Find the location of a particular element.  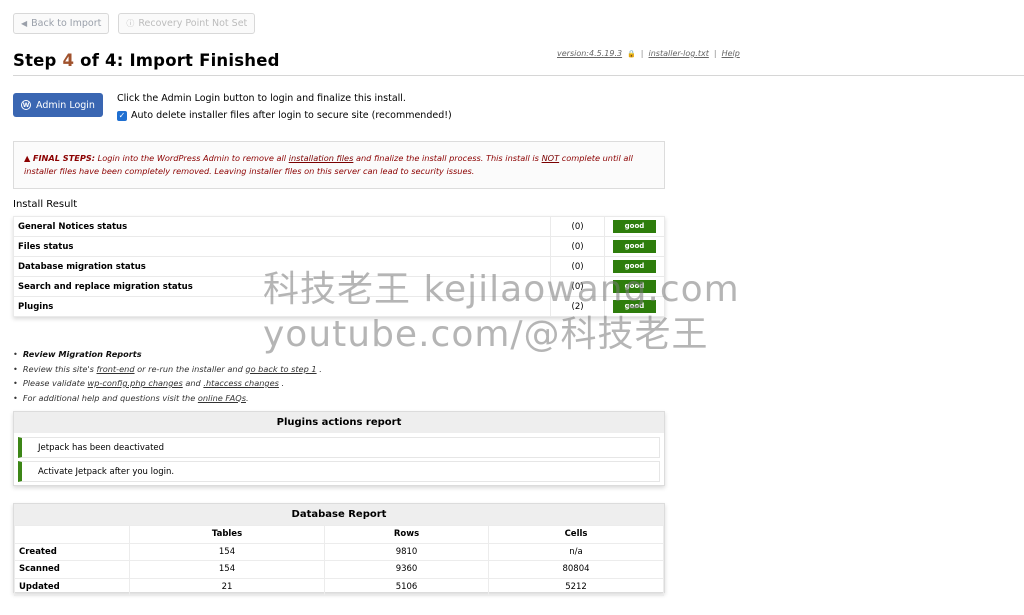

note-text: or re-run the installer and is located at coordinates (190, 368).